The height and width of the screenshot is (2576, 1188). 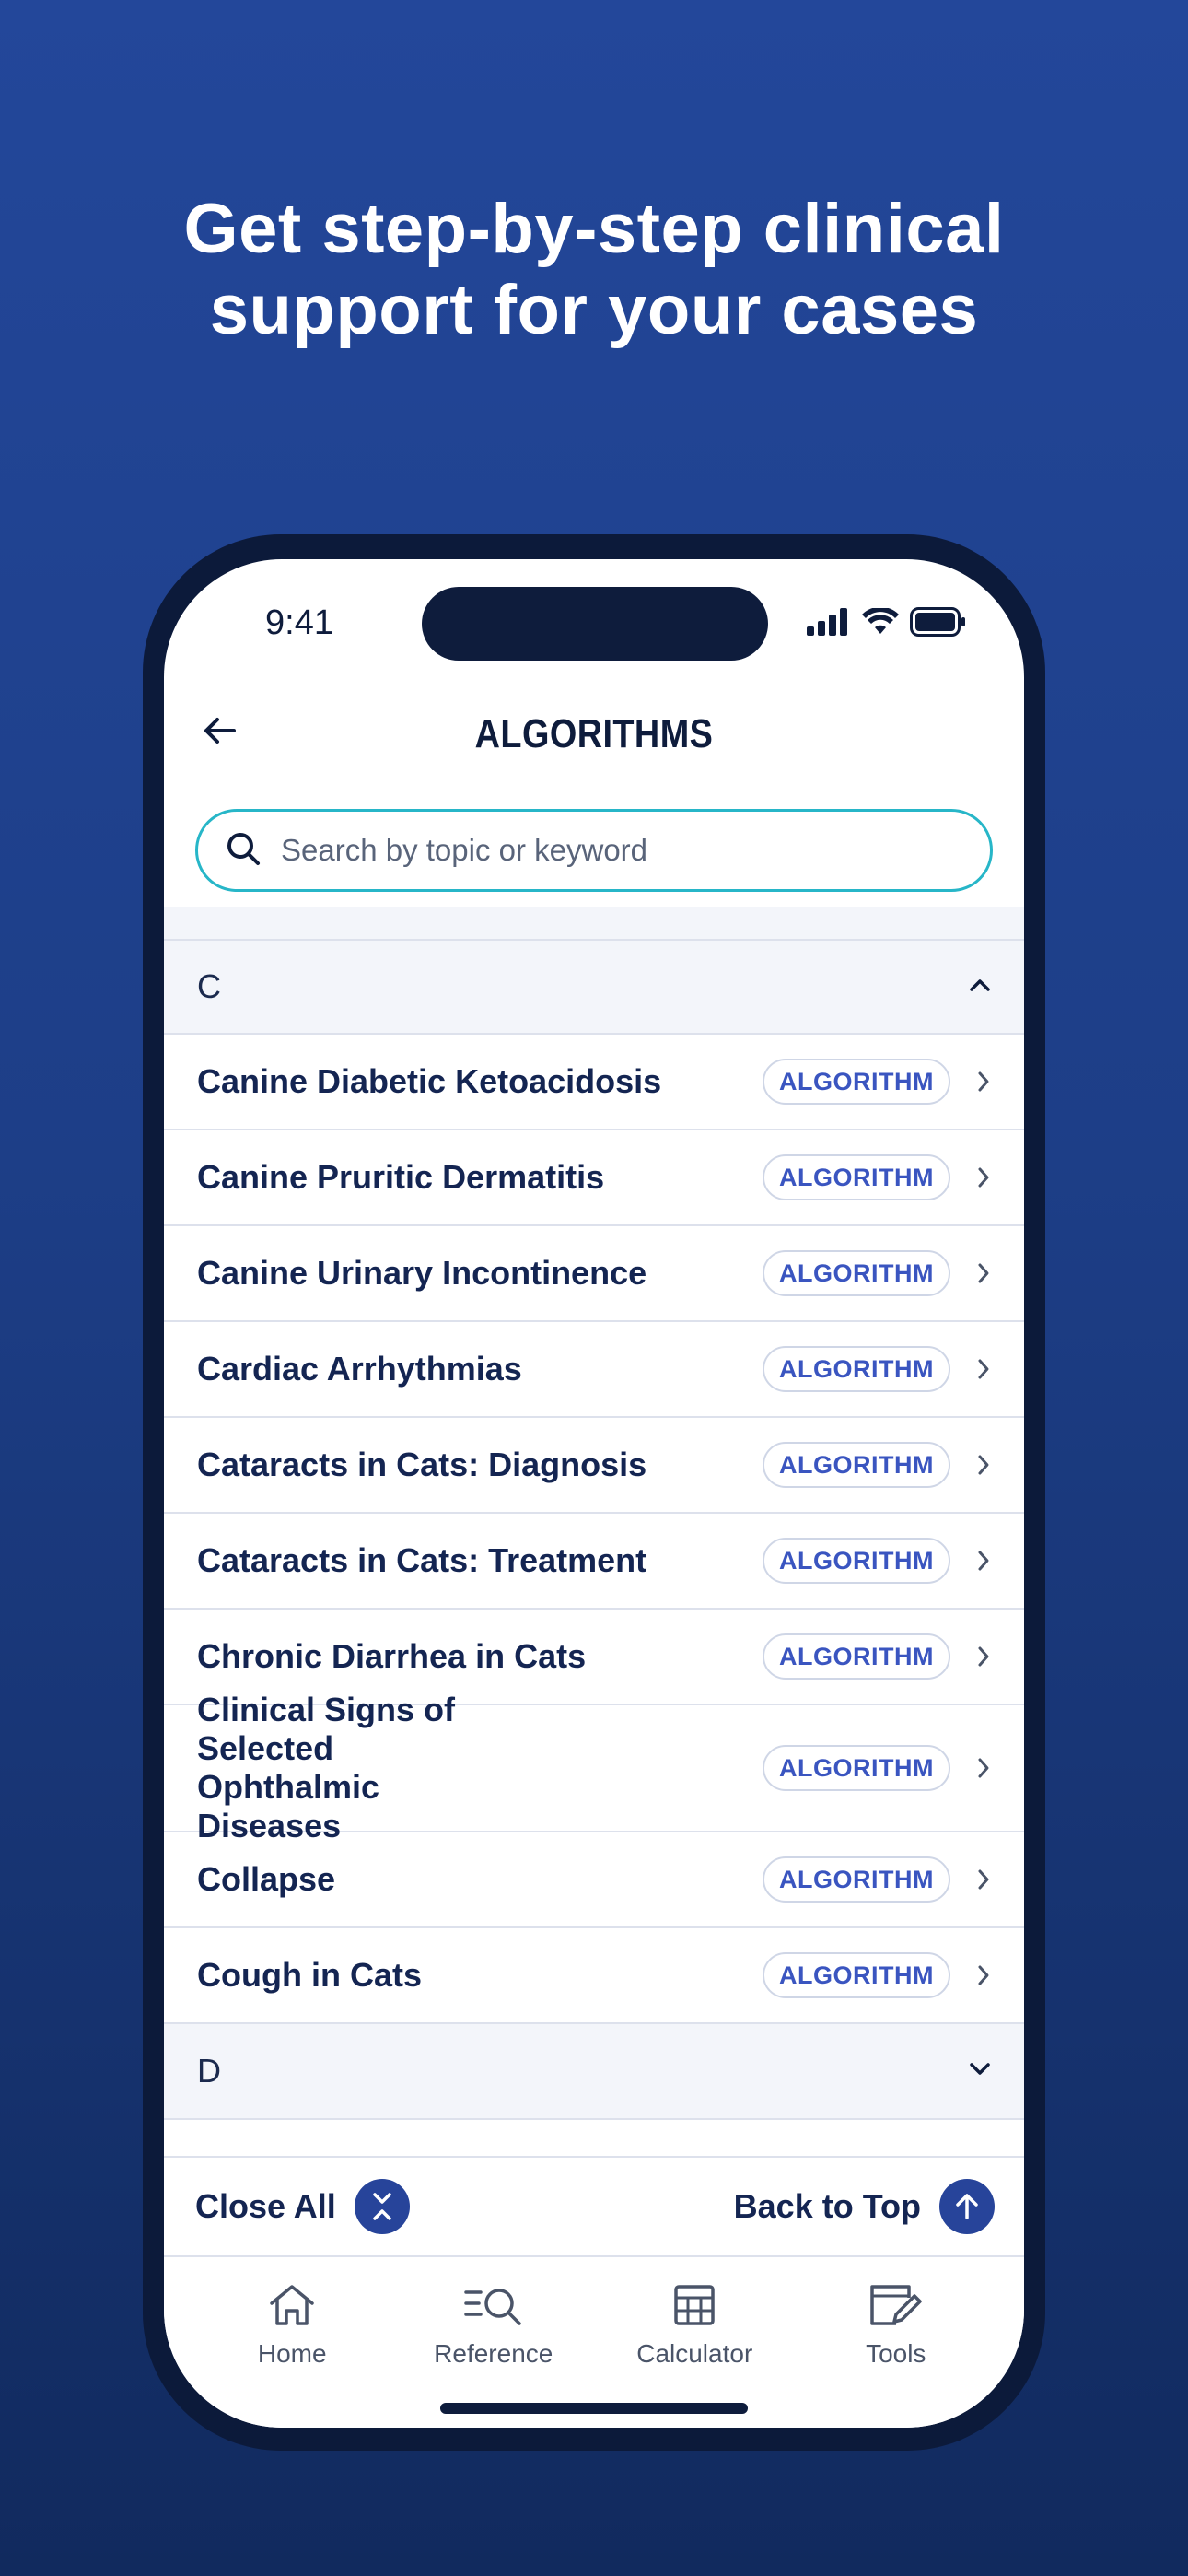 What do you see at coordinates (938, 624) in the screenshot?
I see `battery-icon` at bounding box center [938, 624].